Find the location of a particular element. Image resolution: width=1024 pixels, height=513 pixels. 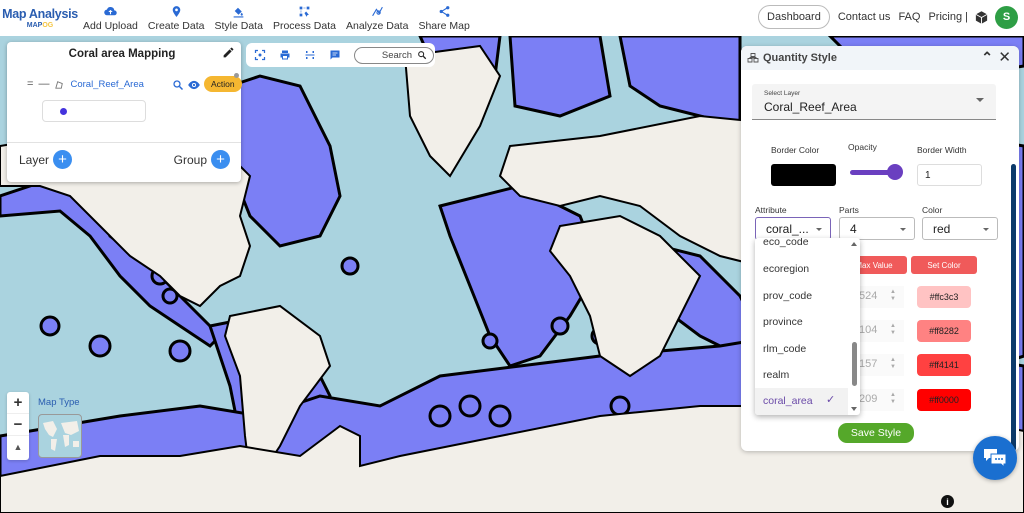

layer-label: Layer is located at coordinates (34, 159).